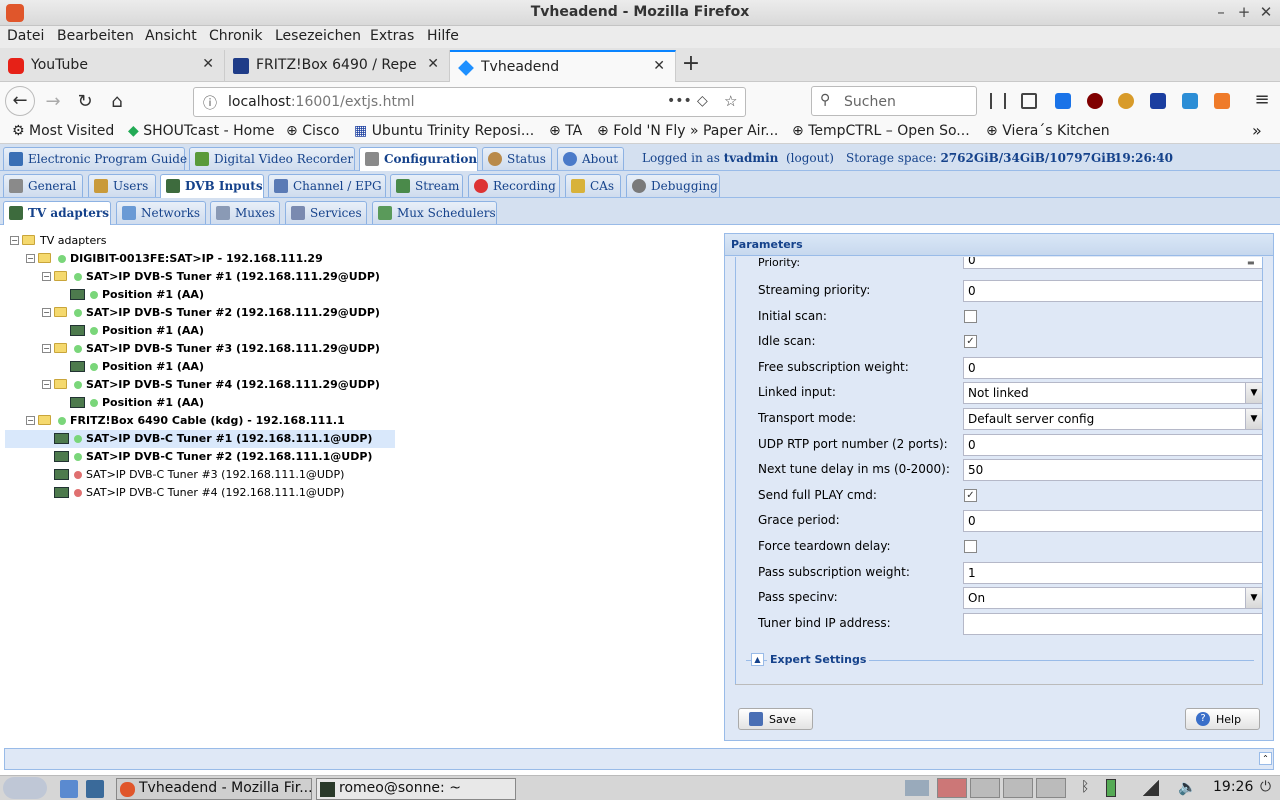  I want to click on bookmark-star-icon: ☆, so click(730, 101).